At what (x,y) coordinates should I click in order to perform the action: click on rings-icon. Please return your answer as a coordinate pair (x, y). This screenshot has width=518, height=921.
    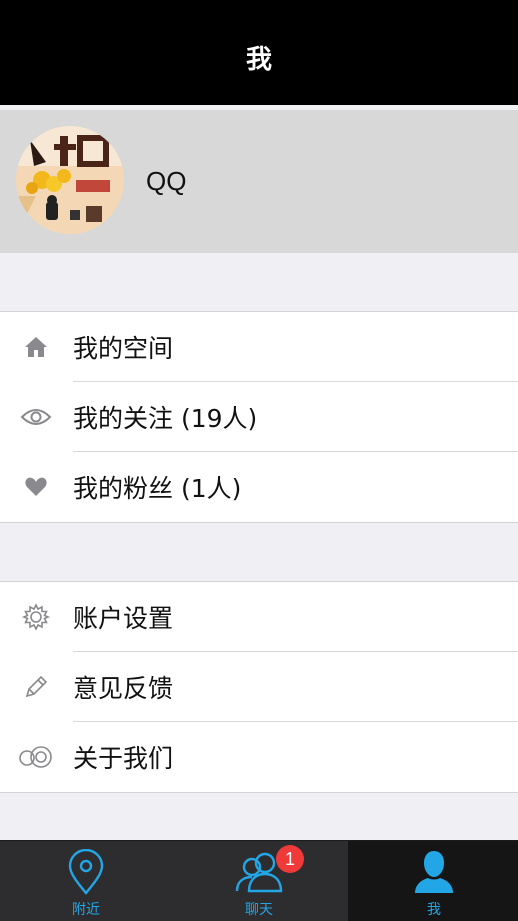
    Looking at the image, I should click on (36, 757).